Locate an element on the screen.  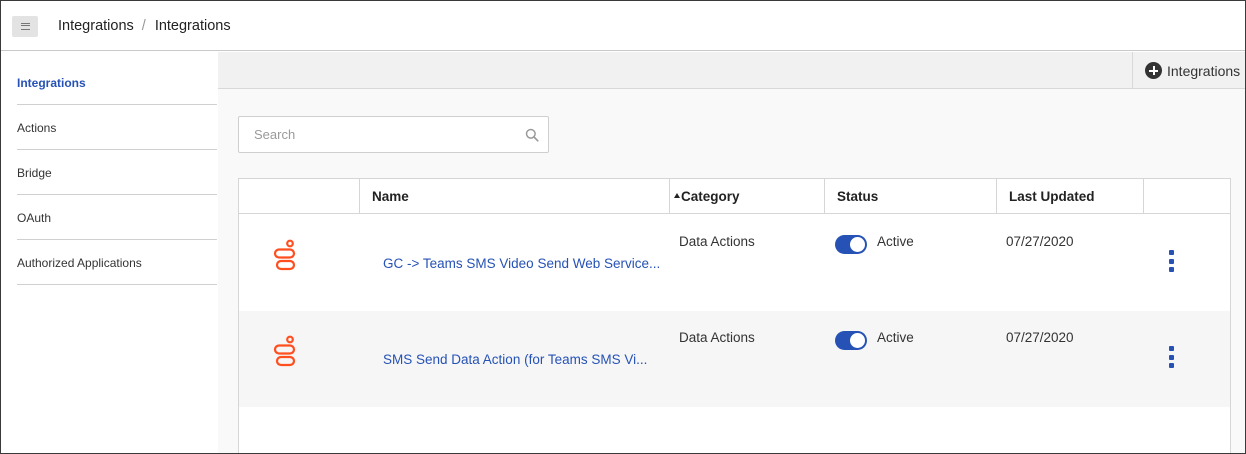
column-header-last-updated: Last Updated is located at coordinates (1052, 196).